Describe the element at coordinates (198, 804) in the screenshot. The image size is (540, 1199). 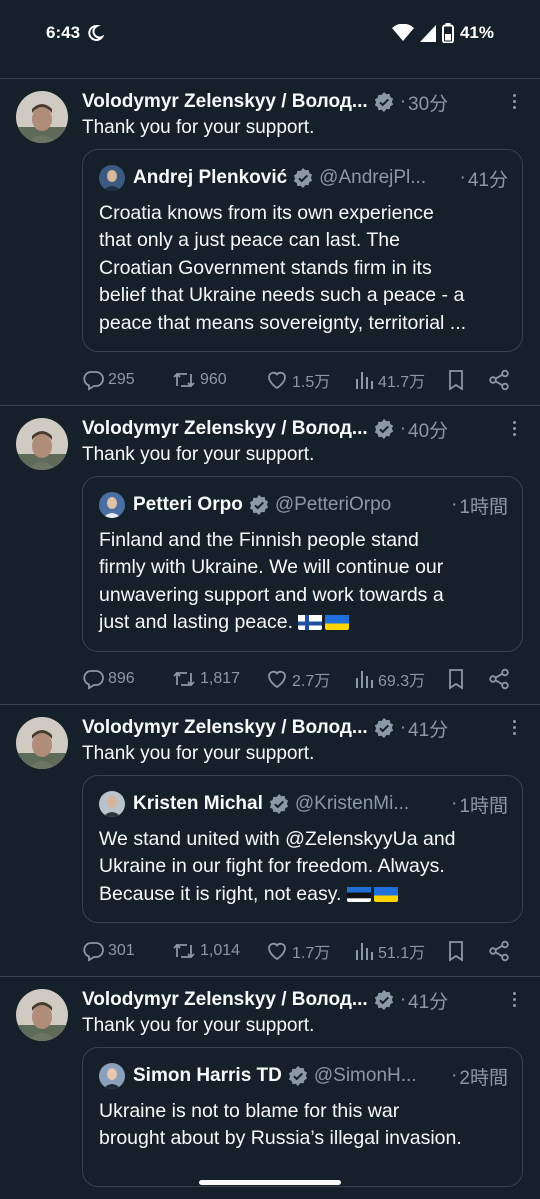
I see `quoted-author-name: Kristen Michal` at that location.